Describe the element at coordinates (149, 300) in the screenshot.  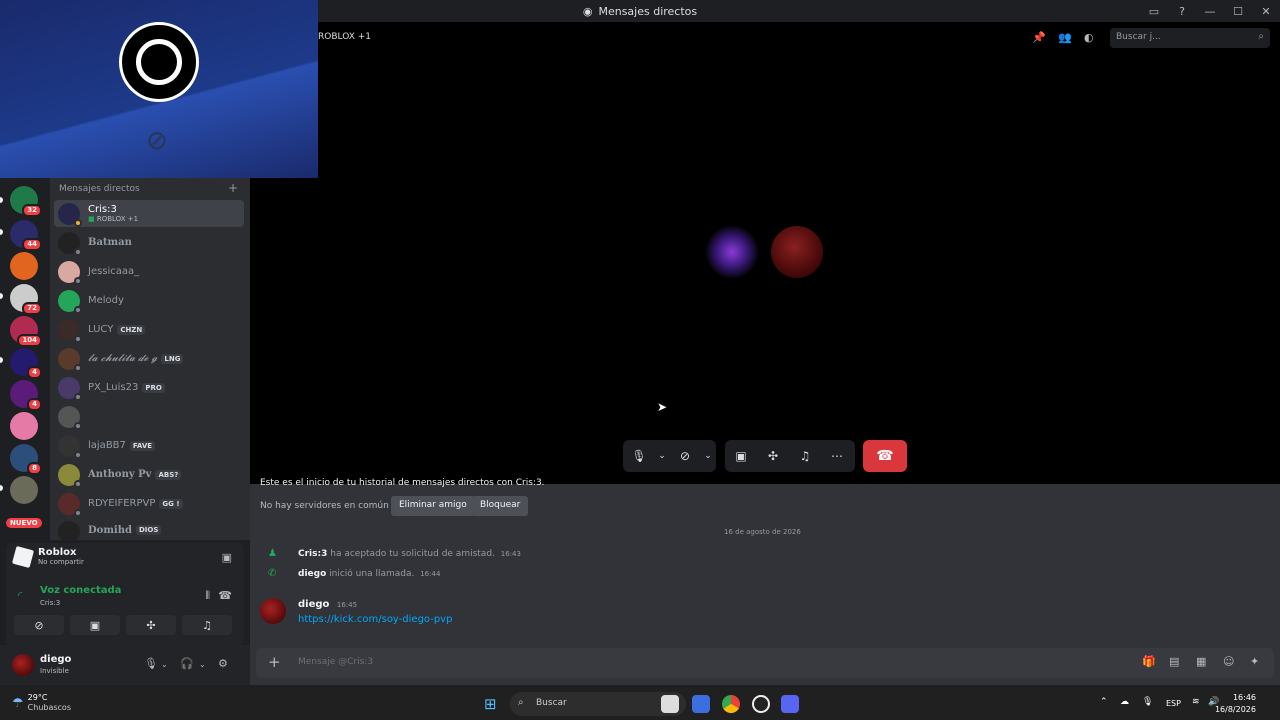
I see `dm-item: Melody` at that location.